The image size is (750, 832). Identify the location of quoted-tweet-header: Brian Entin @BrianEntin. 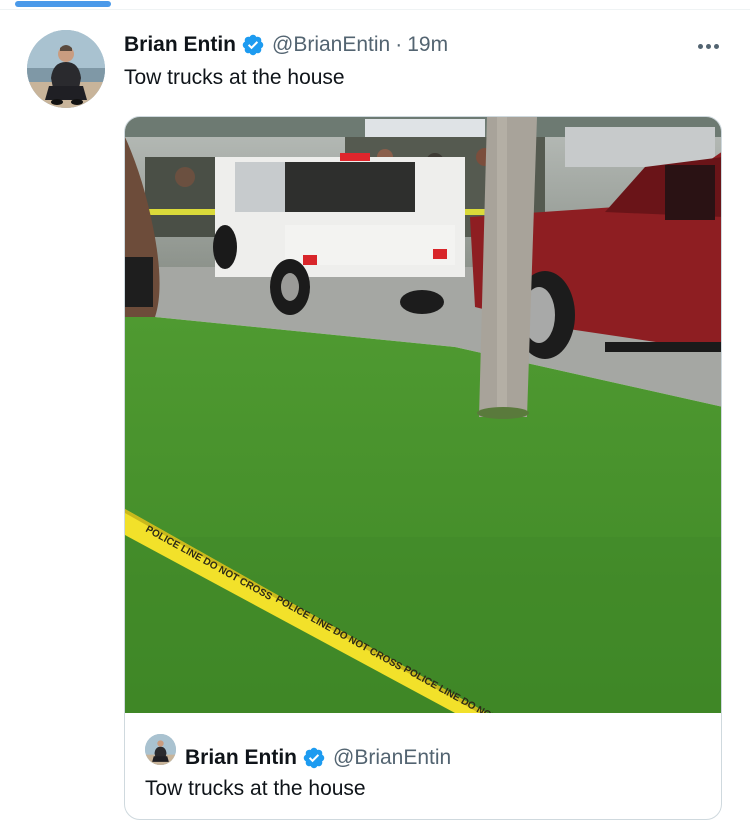
(318, 758).